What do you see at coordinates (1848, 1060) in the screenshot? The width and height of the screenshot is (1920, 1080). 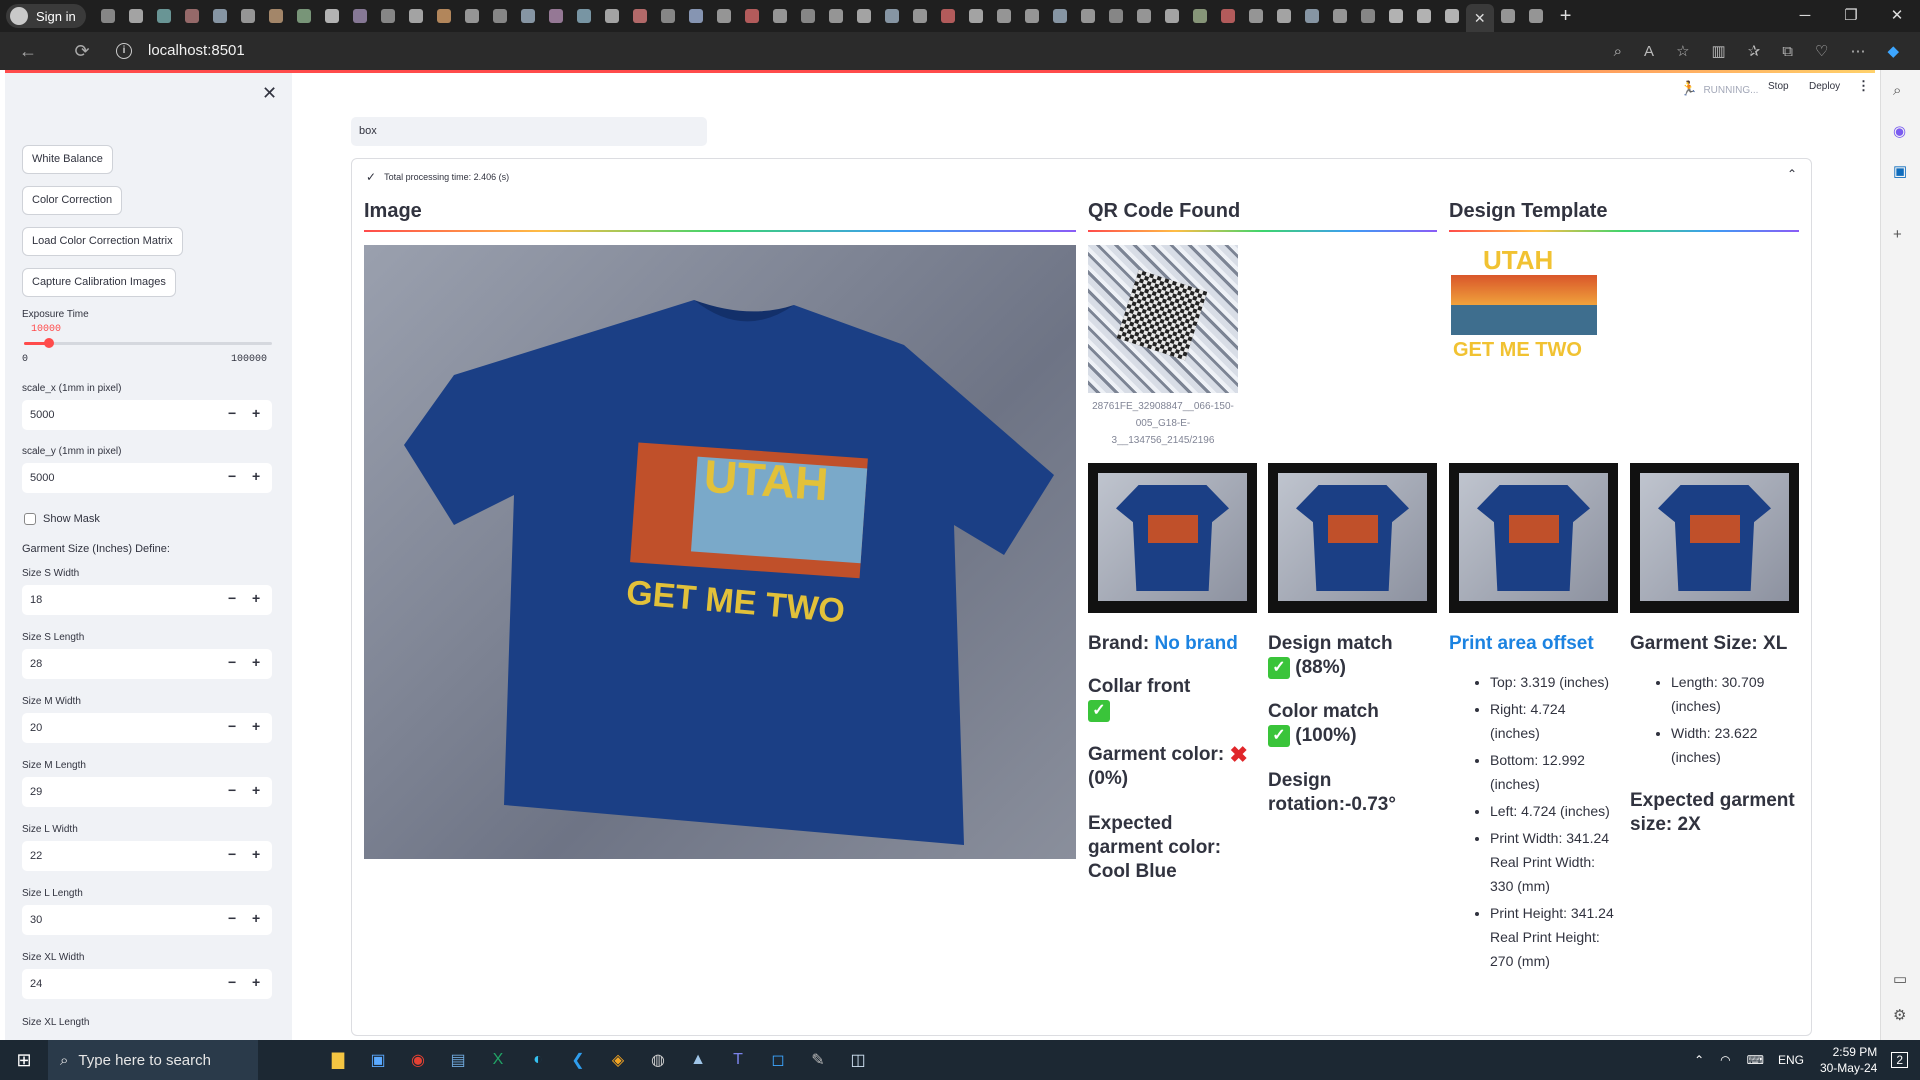 I see `clock: 2:59 PM 30-May-24` at bounding box center [1848, 1060].